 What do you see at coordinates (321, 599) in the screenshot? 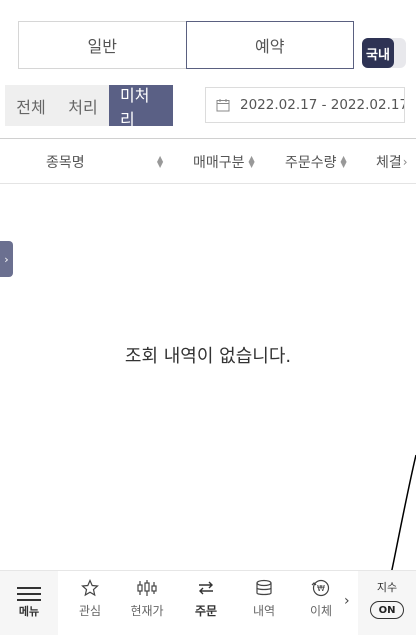
I see `nav-transfer: ₩ 이체` at bounding box center [321, 599].